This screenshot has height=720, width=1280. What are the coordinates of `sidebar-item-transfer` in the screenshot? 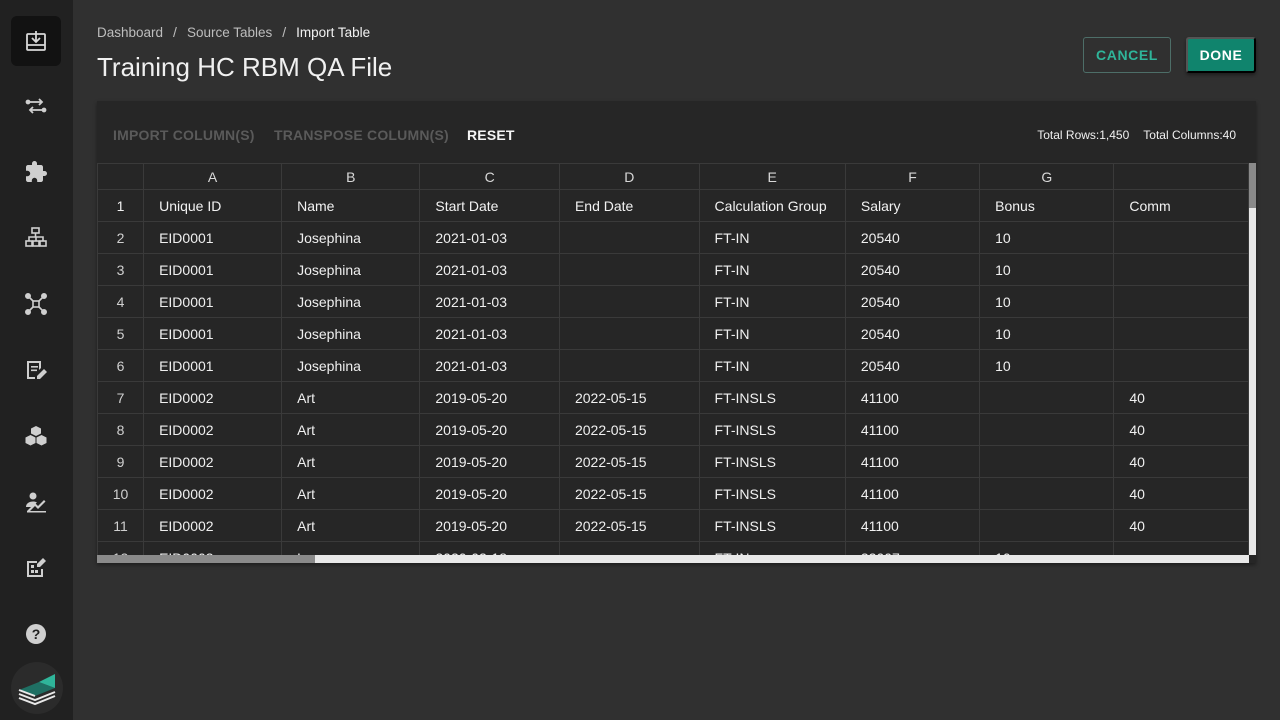 It's located at (36, 106).